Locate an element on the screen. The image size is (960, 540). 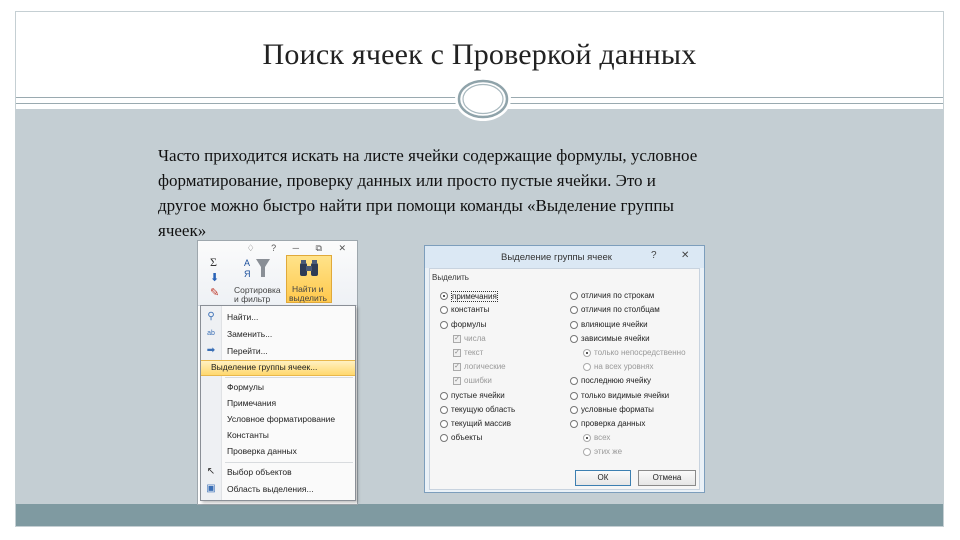
sort-filter-icon: A Я is located at coordinates (257, 268).